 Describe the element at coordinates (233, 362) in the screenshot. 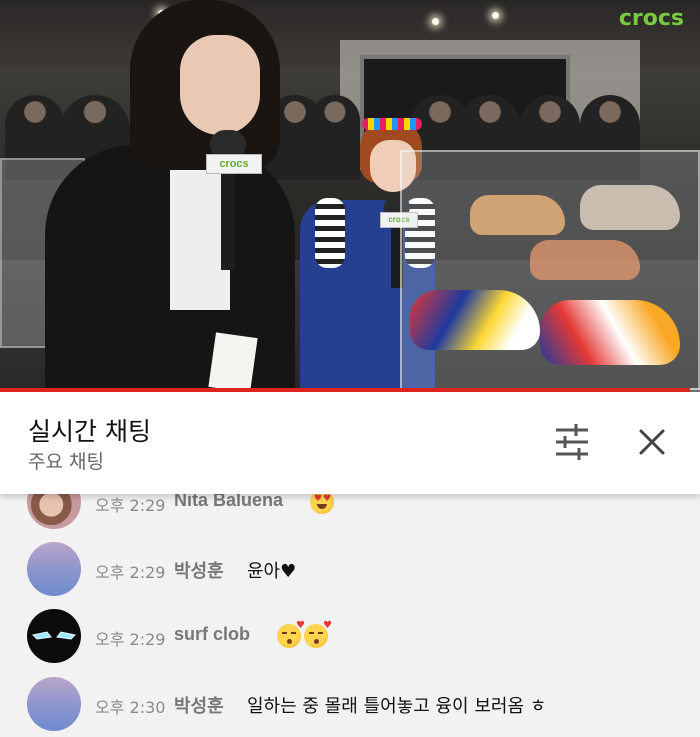

I see `cue-card` at that location.